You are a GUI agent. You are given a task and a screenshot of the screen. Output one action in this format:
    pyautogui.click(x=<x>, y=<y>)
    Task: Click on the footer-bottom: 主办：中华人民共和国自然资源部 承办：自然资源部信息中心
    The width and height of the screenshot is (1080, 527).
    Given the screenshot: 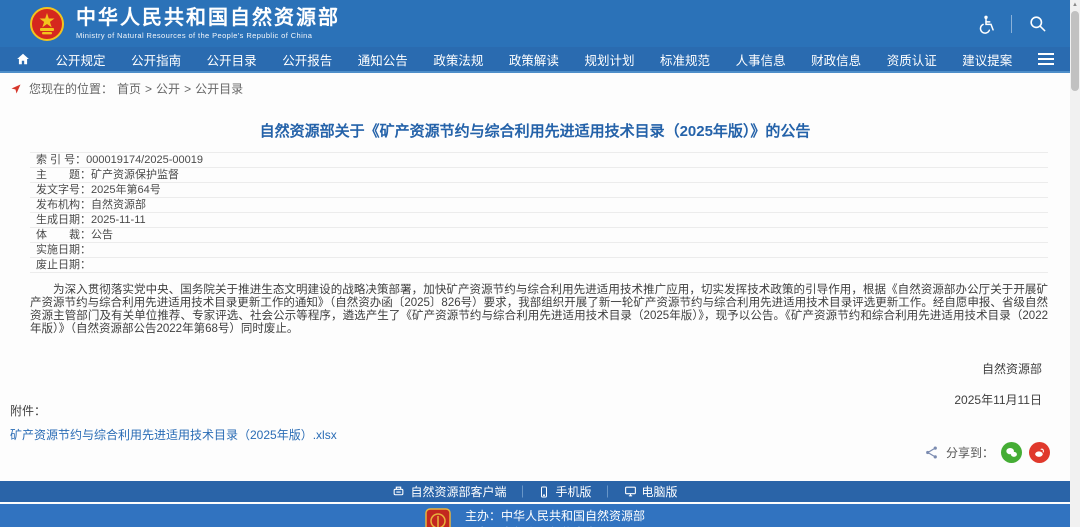 What is the action you would take?
    pyautogui.click(x=535, y=515)
    